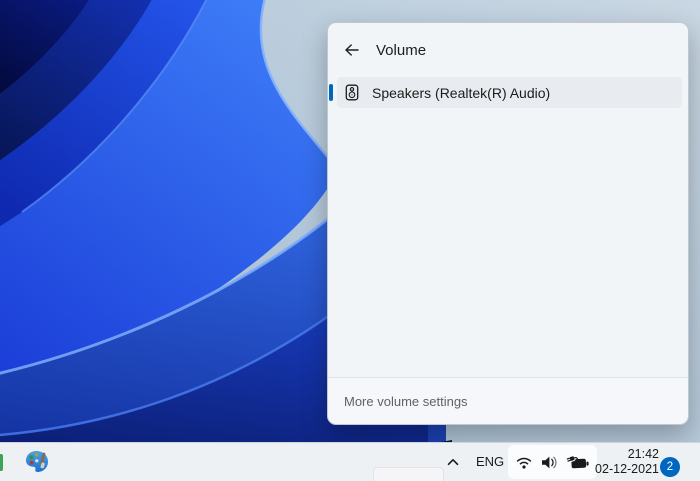  Describe the element at coordinates (453, 462) in the screenshot. I see `hidden-icons-chevron` at that location.